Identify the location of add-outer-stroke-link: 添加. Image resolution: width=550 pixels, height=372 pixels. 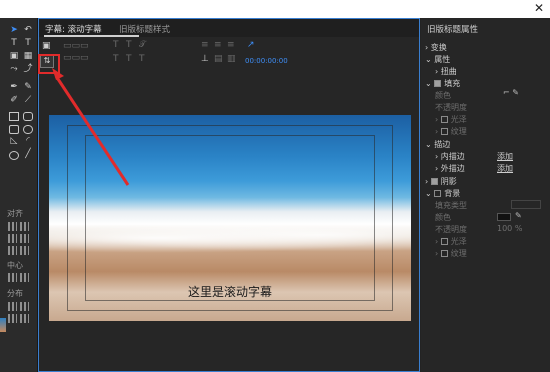
(505, 168).